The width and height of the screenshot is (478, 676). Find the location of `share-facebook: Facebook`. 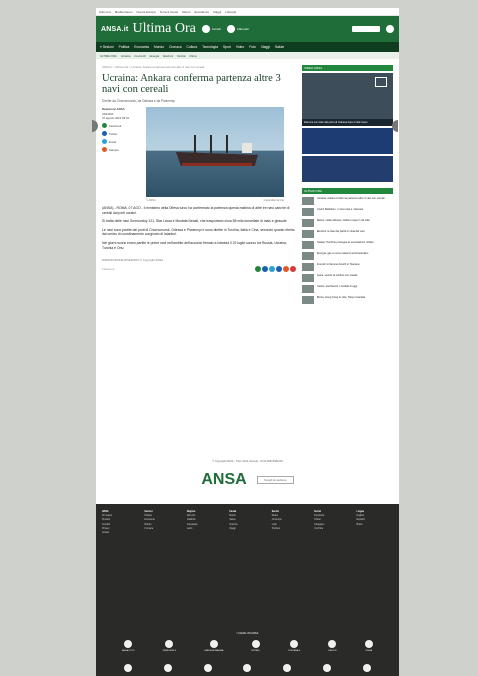

share-facebook: Facebook is located at coordinates (124, 125).